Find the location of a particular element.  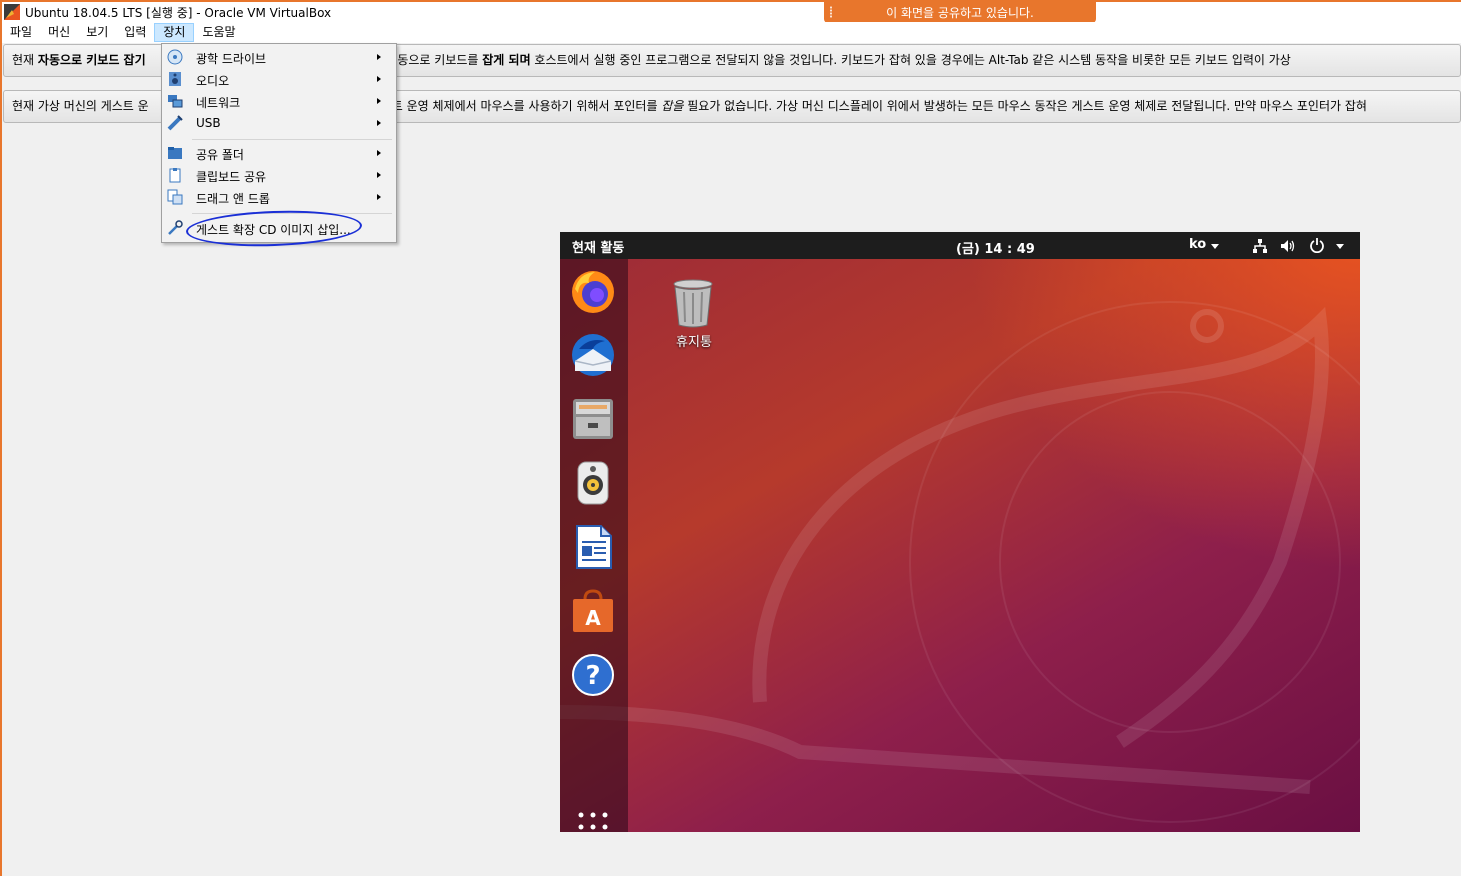

activities-button: 현재 활동 is located at coordinates (598, 246).